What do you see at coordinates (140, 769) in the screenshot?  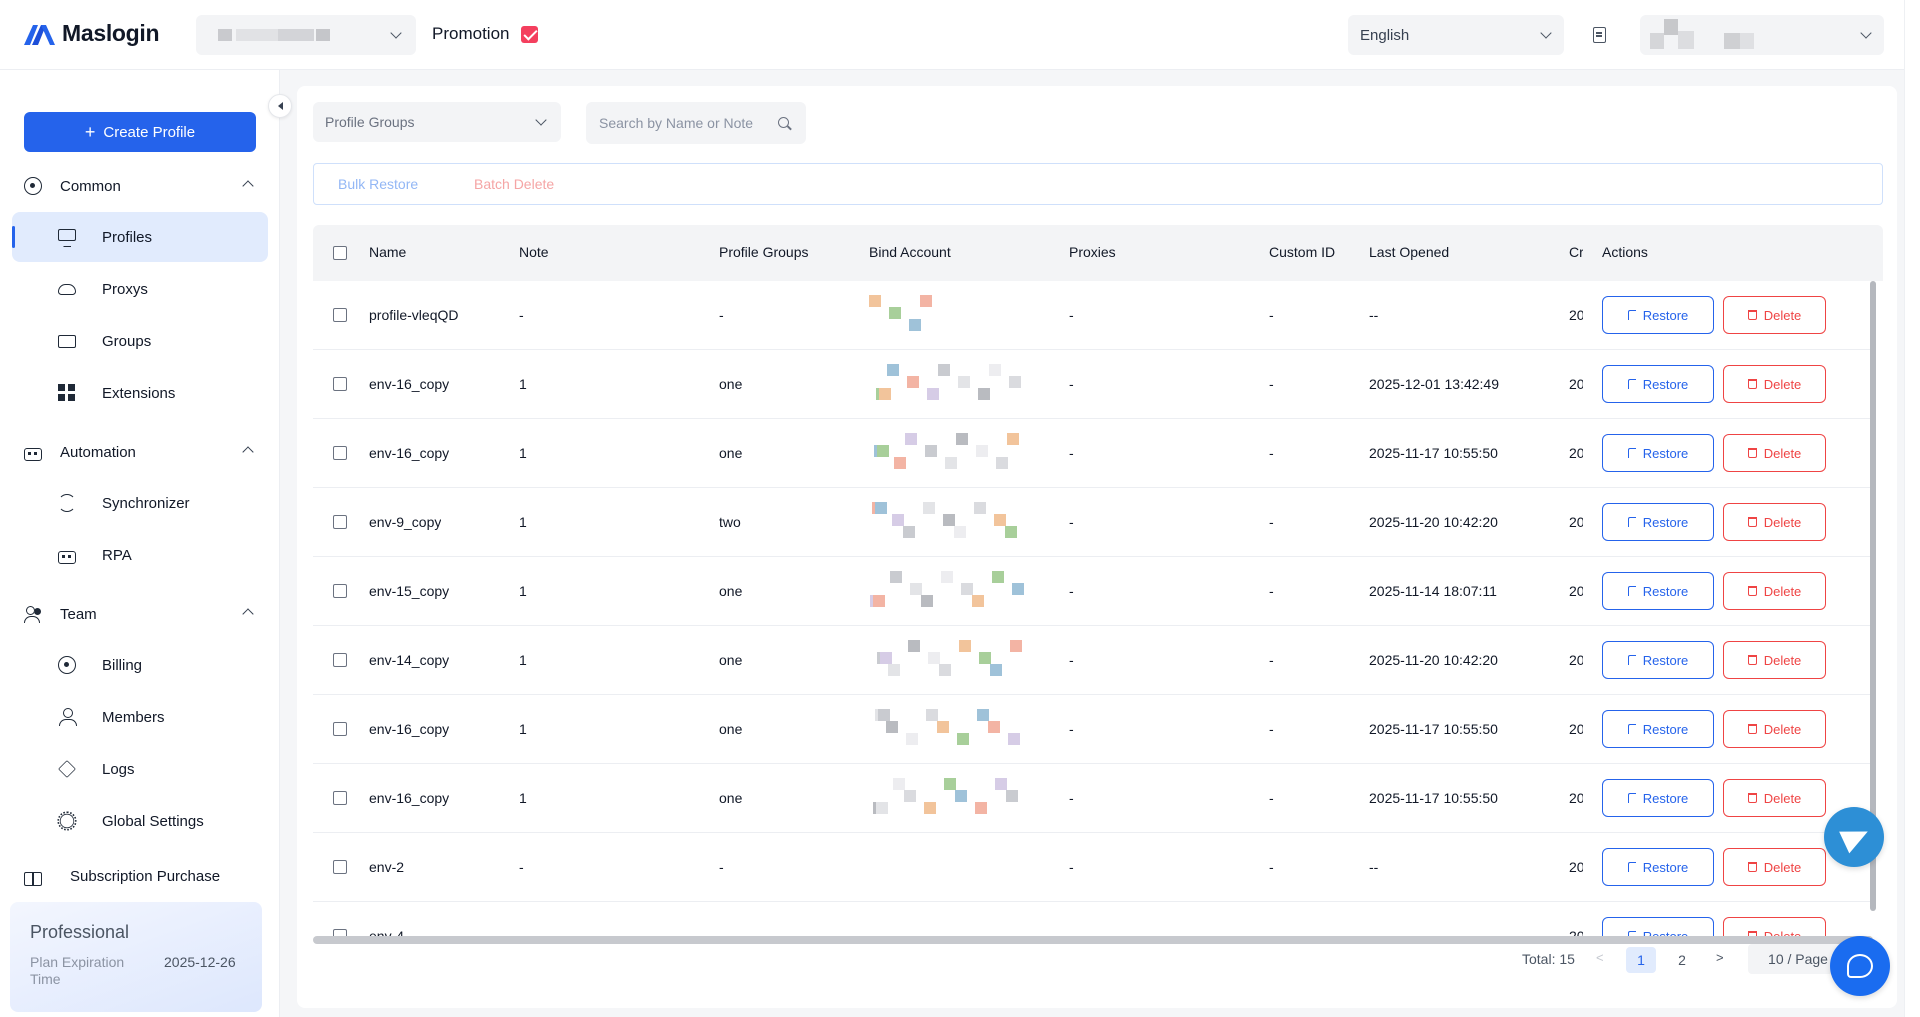 I see `sidebar-item-logs: Logs` at bounding box center [140, 769].